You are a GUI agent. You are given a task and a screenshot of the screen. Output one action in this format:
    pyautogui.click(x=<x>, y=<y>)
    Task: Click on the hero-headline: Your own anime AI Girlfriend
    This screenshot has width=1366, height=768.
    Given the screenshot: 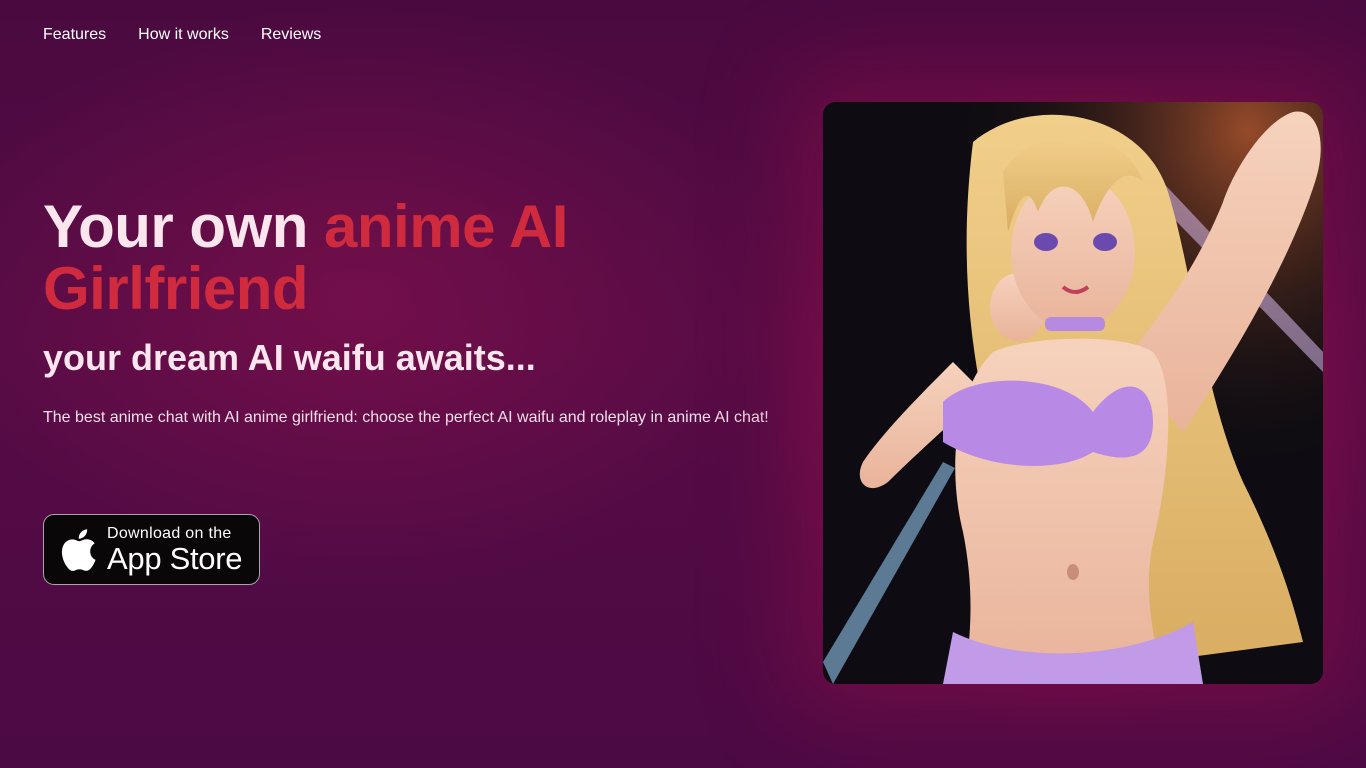 What is the action you would take?
    pyautogui.click(x=423, y=258)
    